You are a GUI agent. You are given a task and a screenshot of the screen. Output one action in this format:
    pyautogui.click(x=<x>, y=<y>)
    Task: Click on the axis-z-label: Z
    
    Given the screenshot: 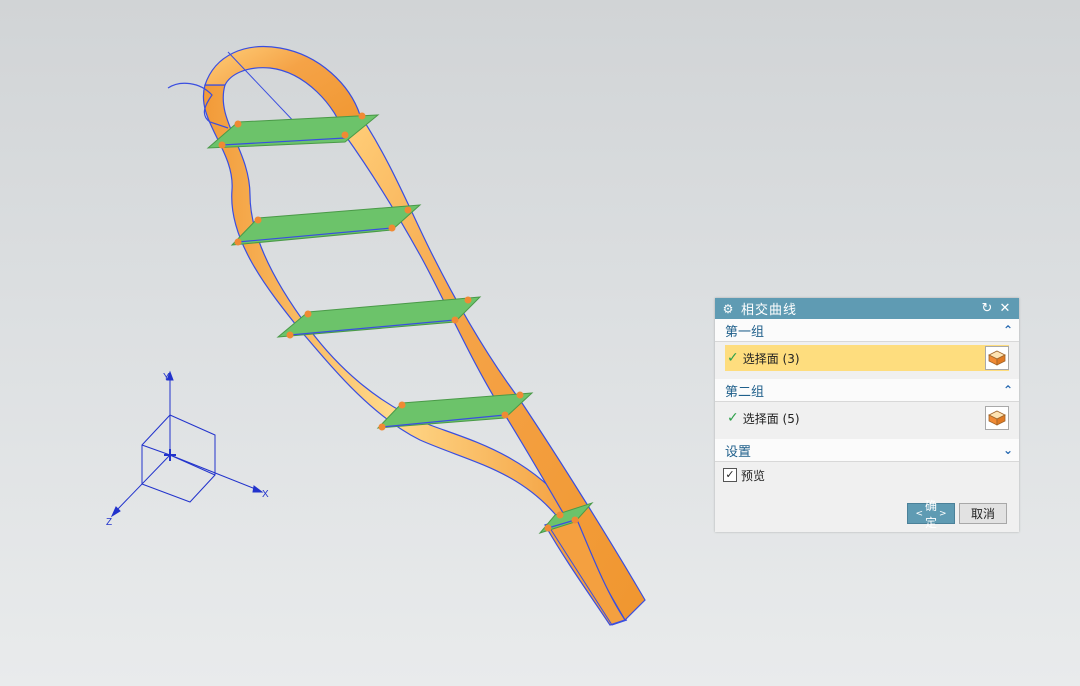 What is the action you would take?
    pyautogui.click(x=109, y=522)
    